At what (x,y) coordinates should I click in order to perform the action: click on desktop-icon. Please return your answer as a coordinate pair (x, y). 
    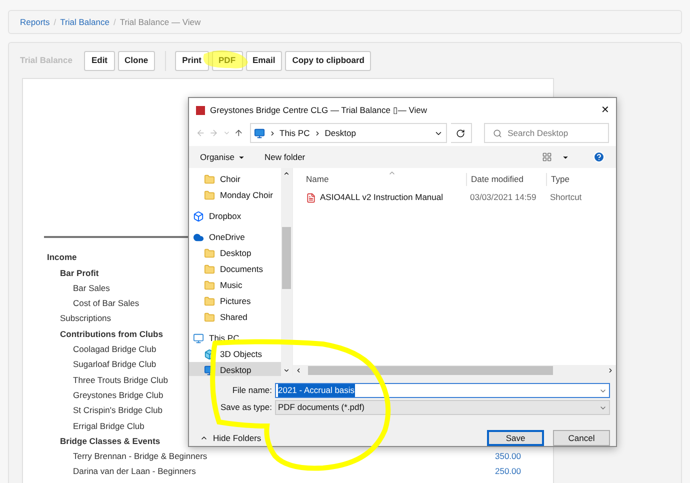
    Looking at the image, I should click on (259, 133).